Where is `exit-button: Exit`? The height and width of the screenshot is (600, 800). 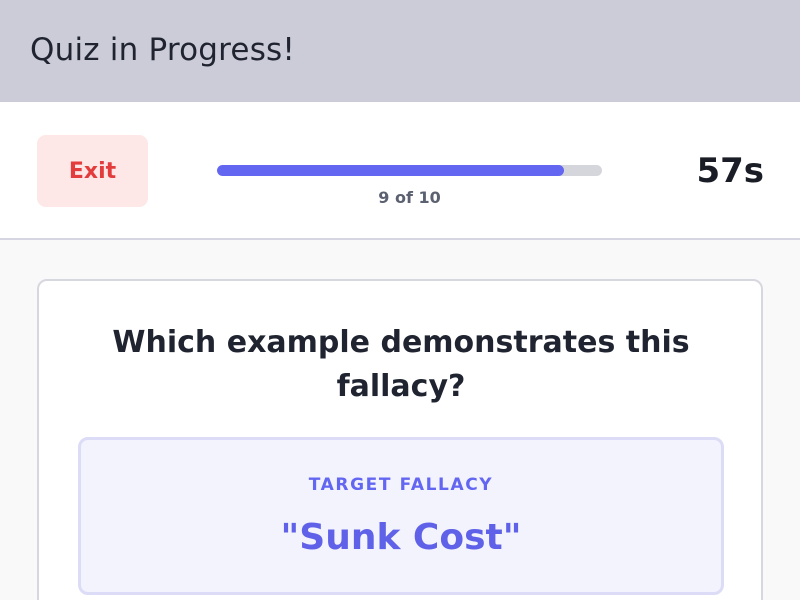 exit-button: Exit is located at coordinates (92, 171).